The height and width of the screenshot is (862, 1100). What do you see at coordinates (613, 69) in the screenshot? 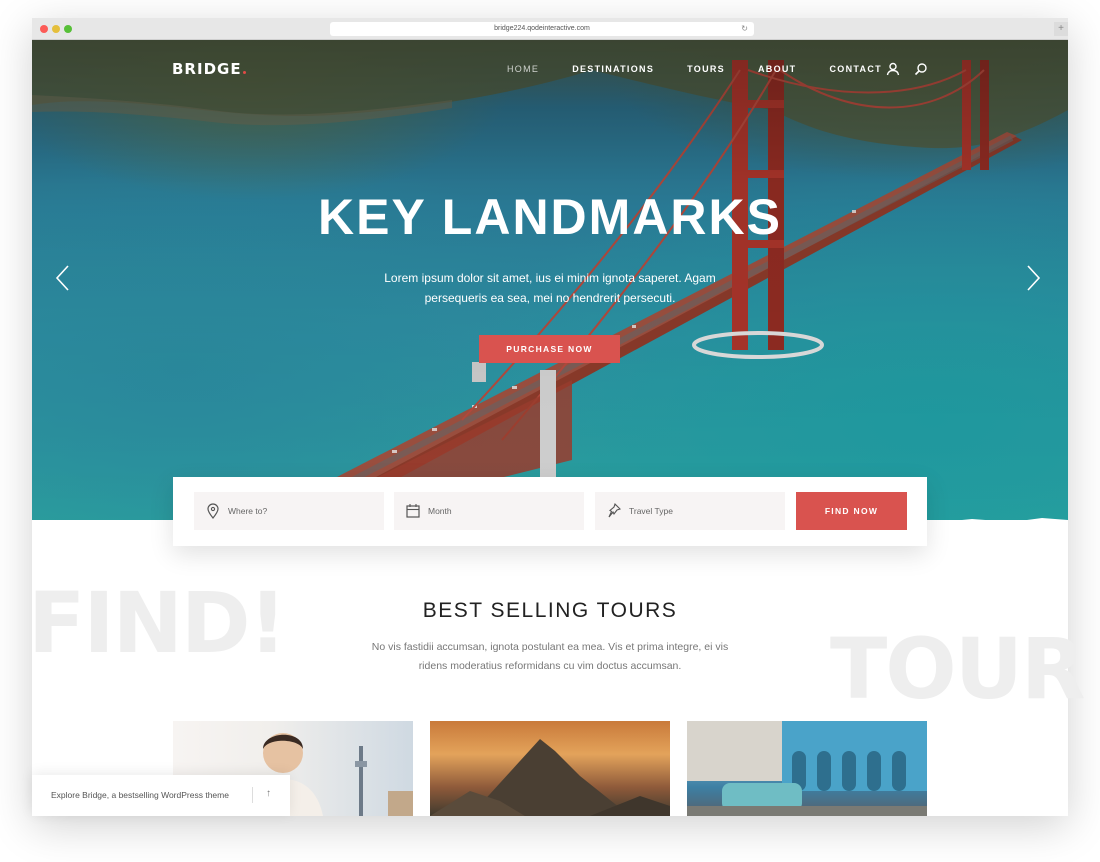
I see `nav-item-destinations: DESTINATIONS` at bounding box center [613, 69].